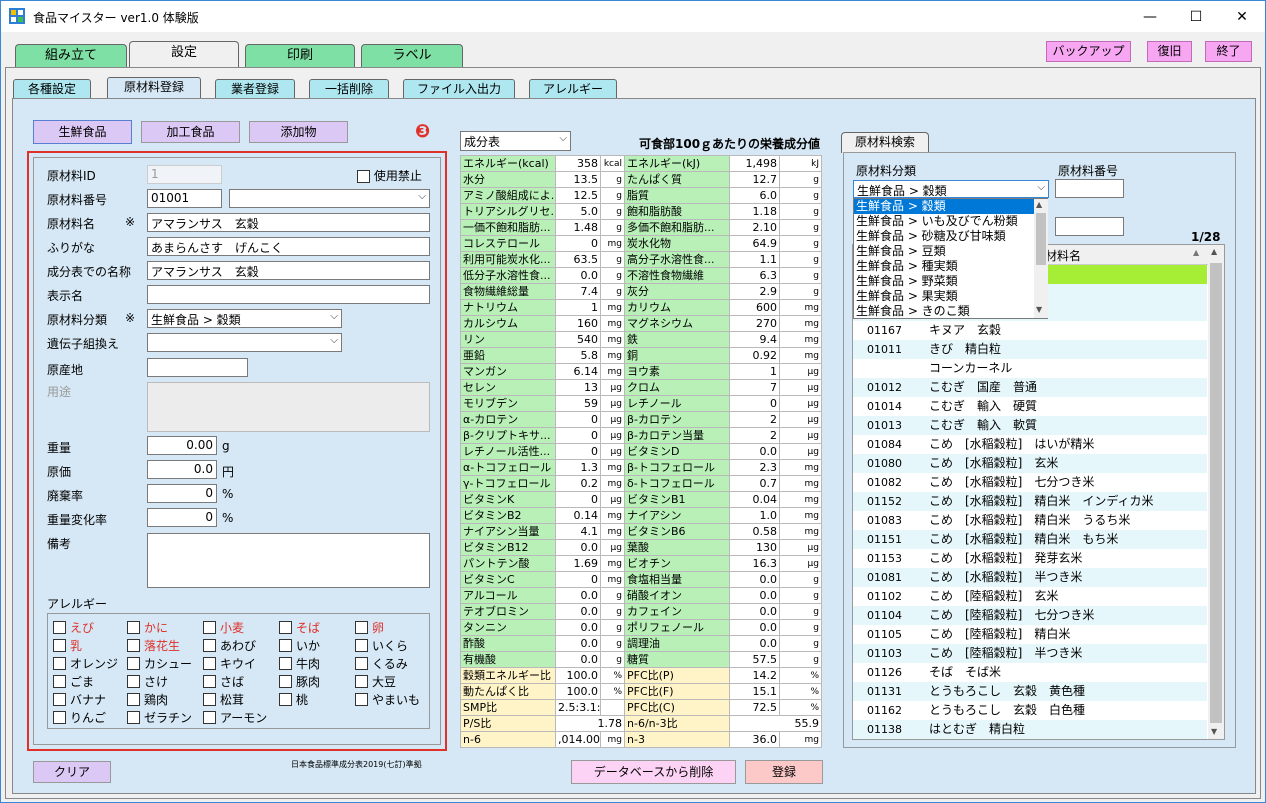 This screenshot has height=803, width=1266. Describe the element at coordinates (1030, 729) in the screenshot. I see `list-item: 01138 はとむぎ 精白粒` at that location.